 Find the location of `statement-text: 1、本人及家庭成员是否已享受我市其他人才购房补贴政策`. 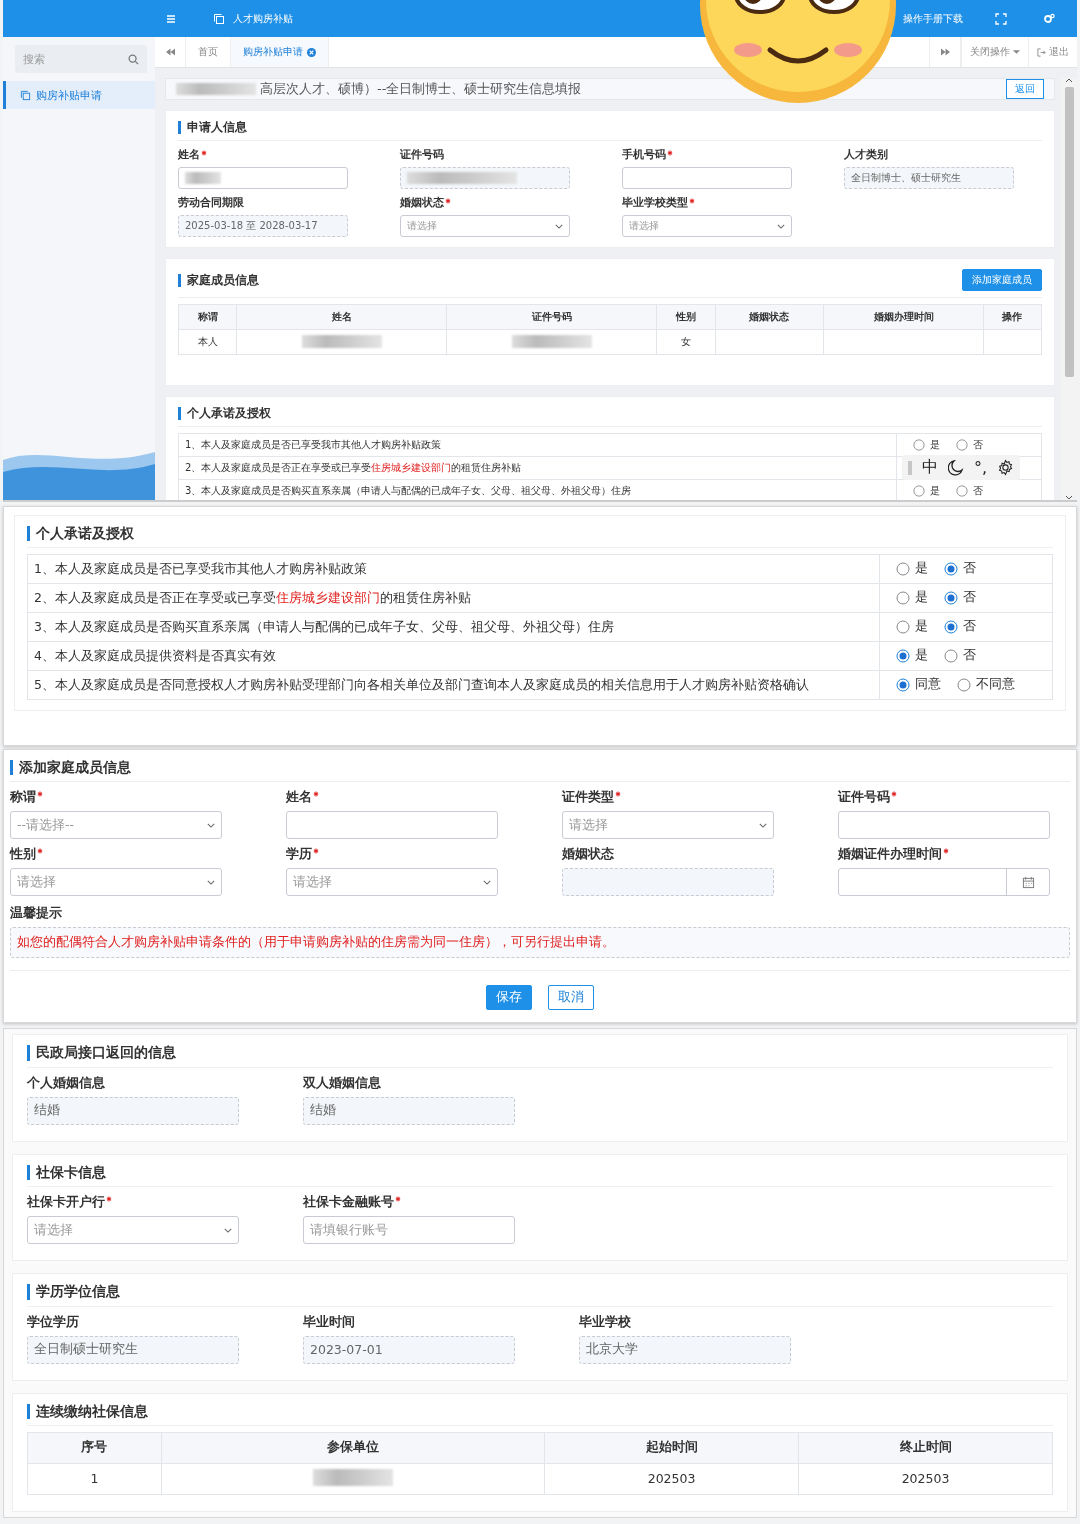

statement-text: 1、本人及家庭成员是否已享受我市其他人才购房补贴政策 is located at coordinates (313, 445).